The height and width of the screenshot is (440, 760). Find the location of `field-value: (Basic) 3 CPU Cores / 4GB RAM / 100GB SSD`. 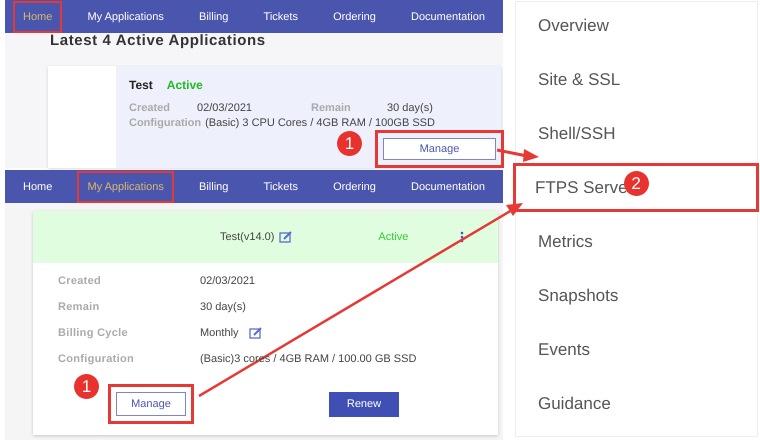

field-value: (Basic) 3 CPU Cores / 4GB RAM / 100GB SSD is located at coordinates (320, 122).